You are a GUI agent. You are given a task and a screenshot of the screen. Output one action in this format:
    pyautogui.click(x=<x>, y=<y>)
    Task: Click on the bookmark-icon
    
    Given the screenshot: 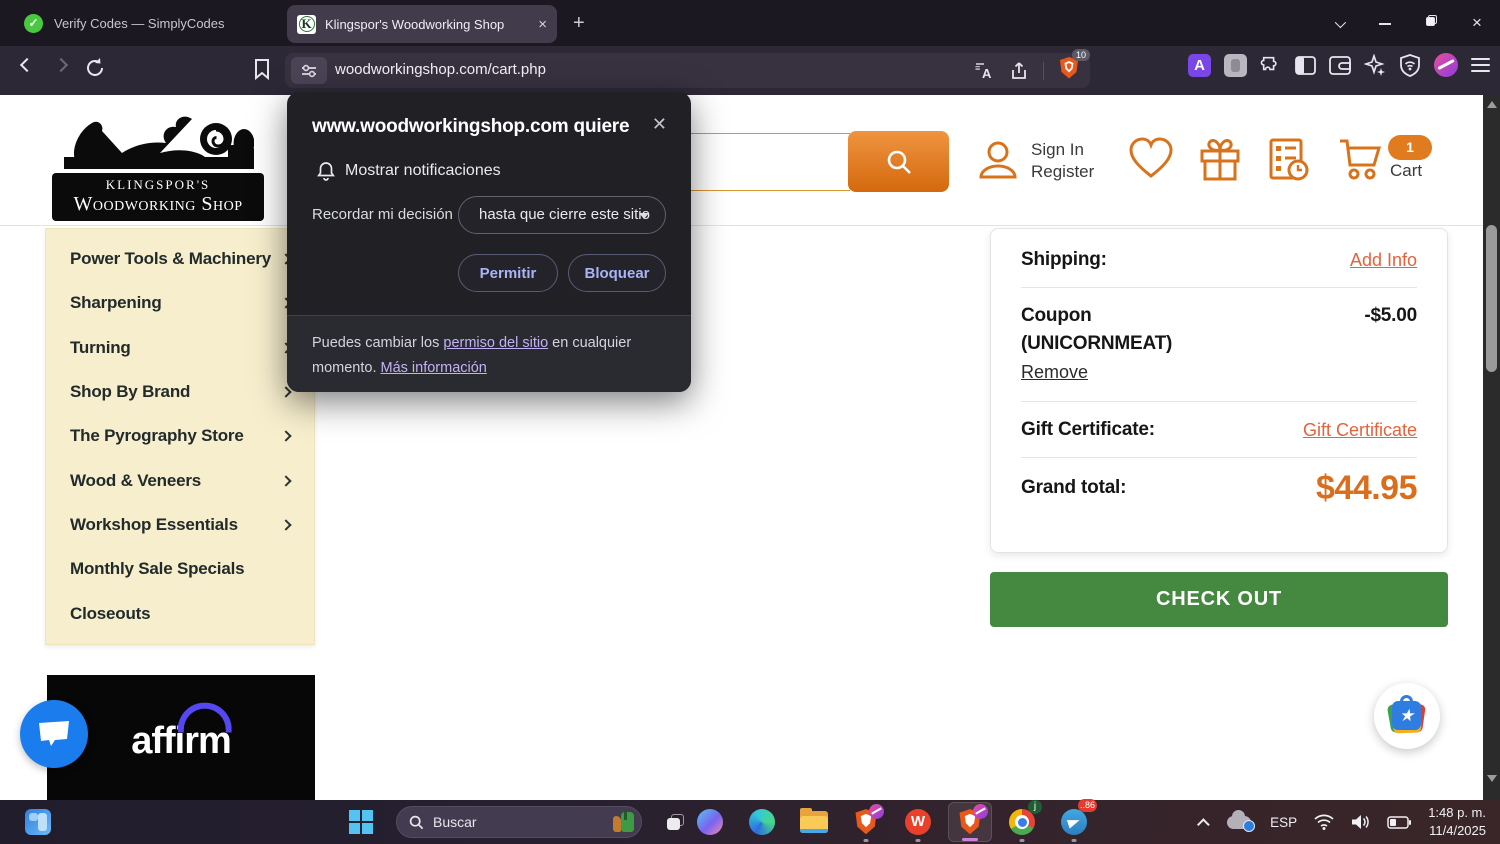 What is the action you would take?
    pyautogui.click(x=262, y=69)
    